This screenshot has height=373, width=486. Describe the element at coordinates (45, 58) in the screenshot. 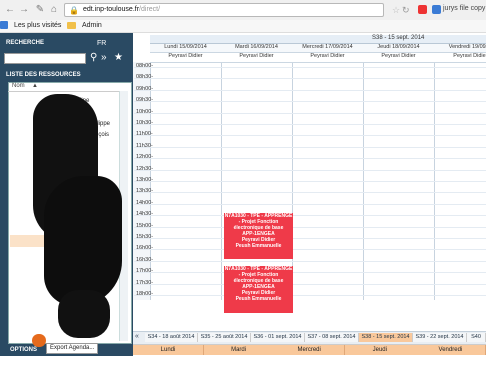

I see `search-input` at that location.